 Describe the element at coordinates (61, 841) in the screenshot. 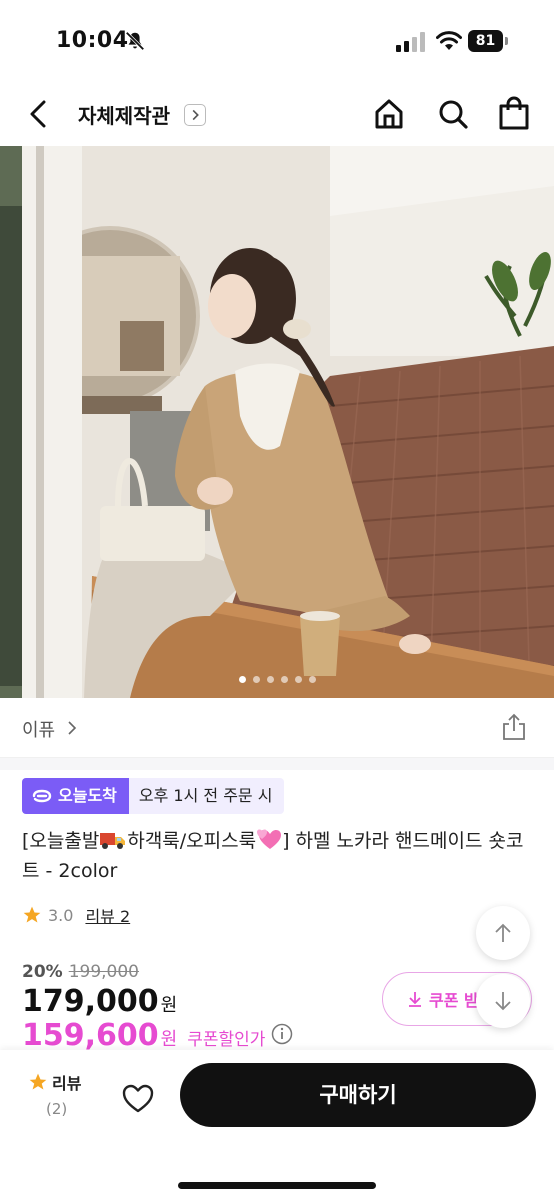

I see `title-prefix: [오늘출발` at that location.